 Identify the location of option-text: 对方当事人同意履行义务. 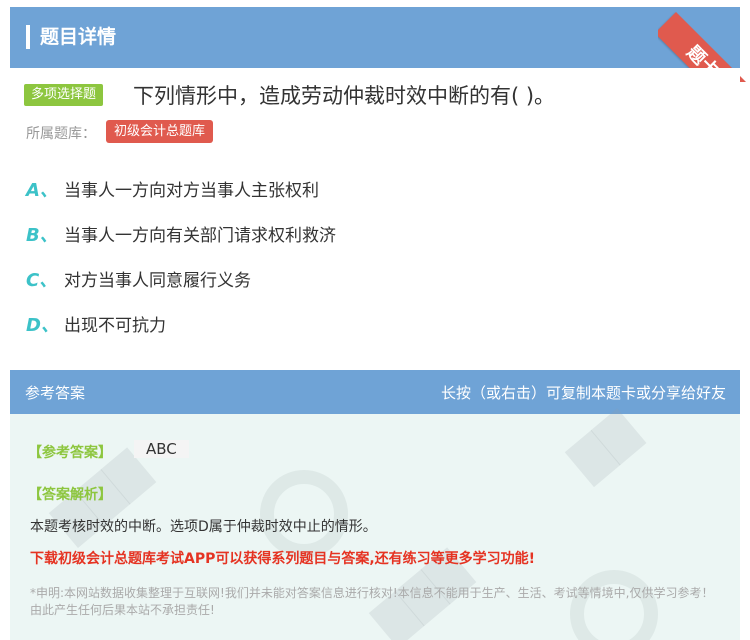
(157, 281).